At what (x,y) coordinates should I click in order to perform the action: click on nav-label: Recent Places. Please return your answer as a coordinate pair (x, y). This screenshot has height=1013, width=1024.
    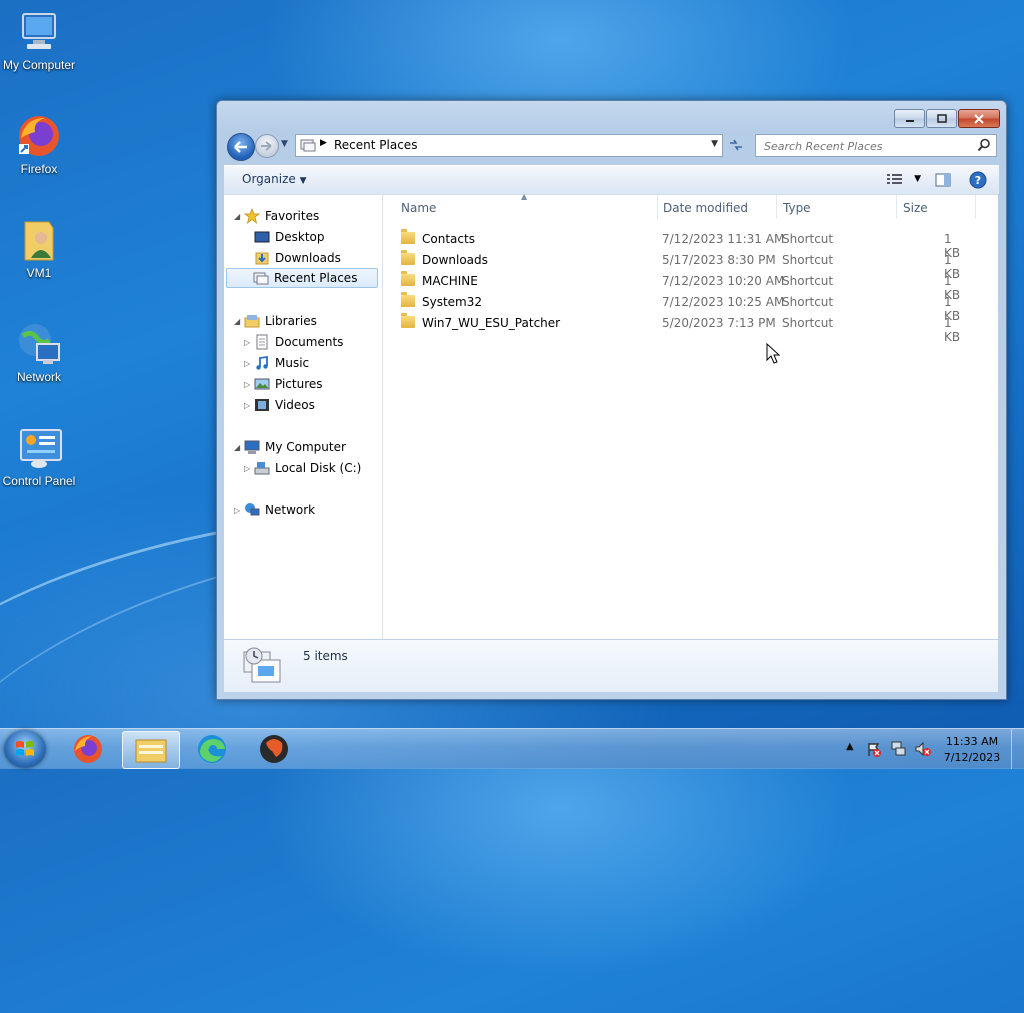
    Looking at the image, I should click on (316, 278).